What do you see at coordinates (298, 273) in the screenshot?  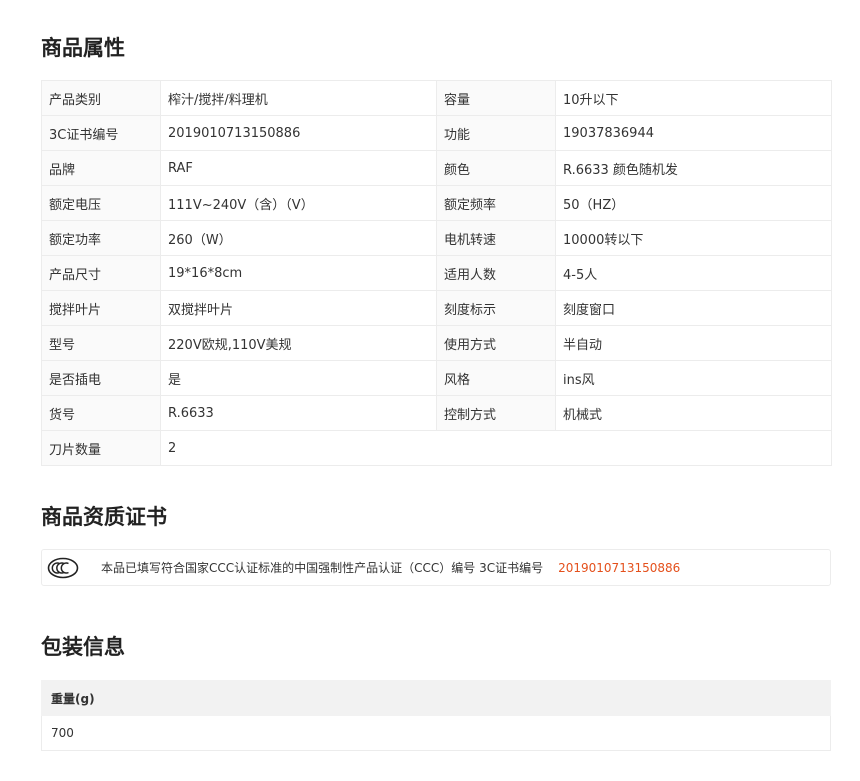 I see `attribute-value: 19*16*8cm` at bounding box center [298, 273].